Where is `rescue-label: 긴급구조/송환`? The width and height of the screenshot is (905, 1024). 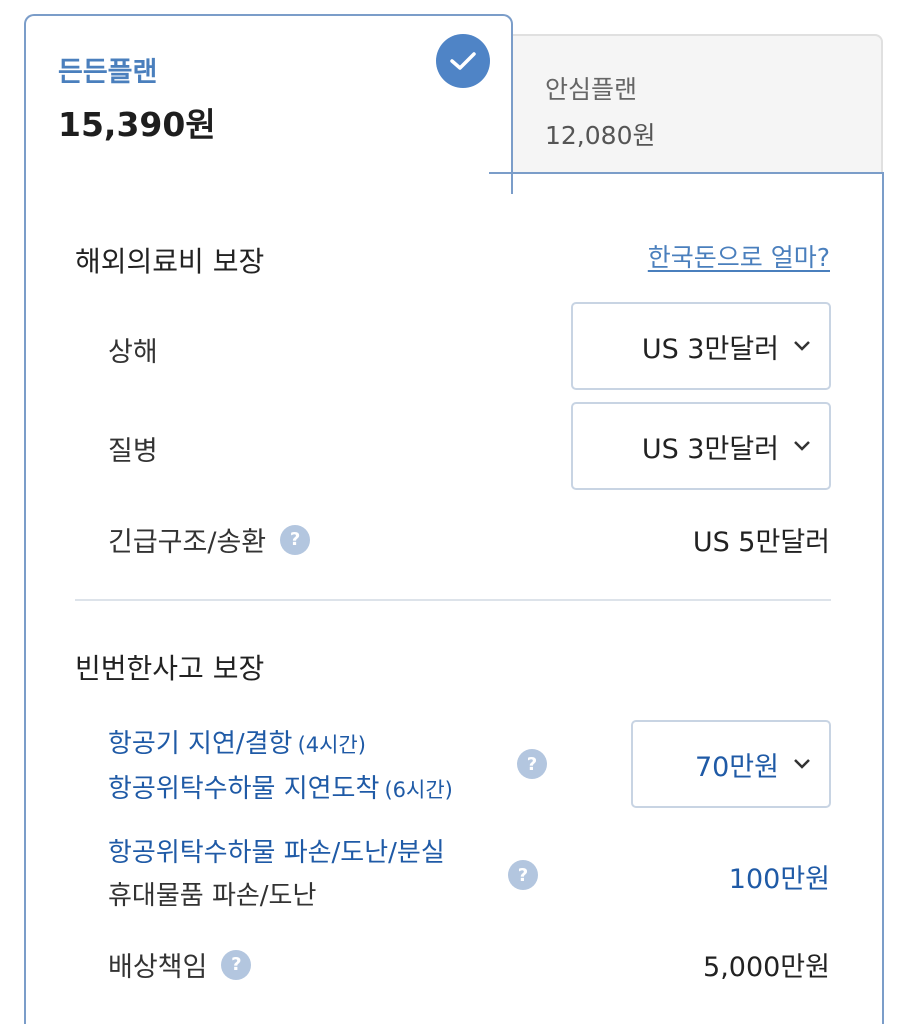 rescue-label: 긴급구조/송환 is located at coordinates (187, 542).